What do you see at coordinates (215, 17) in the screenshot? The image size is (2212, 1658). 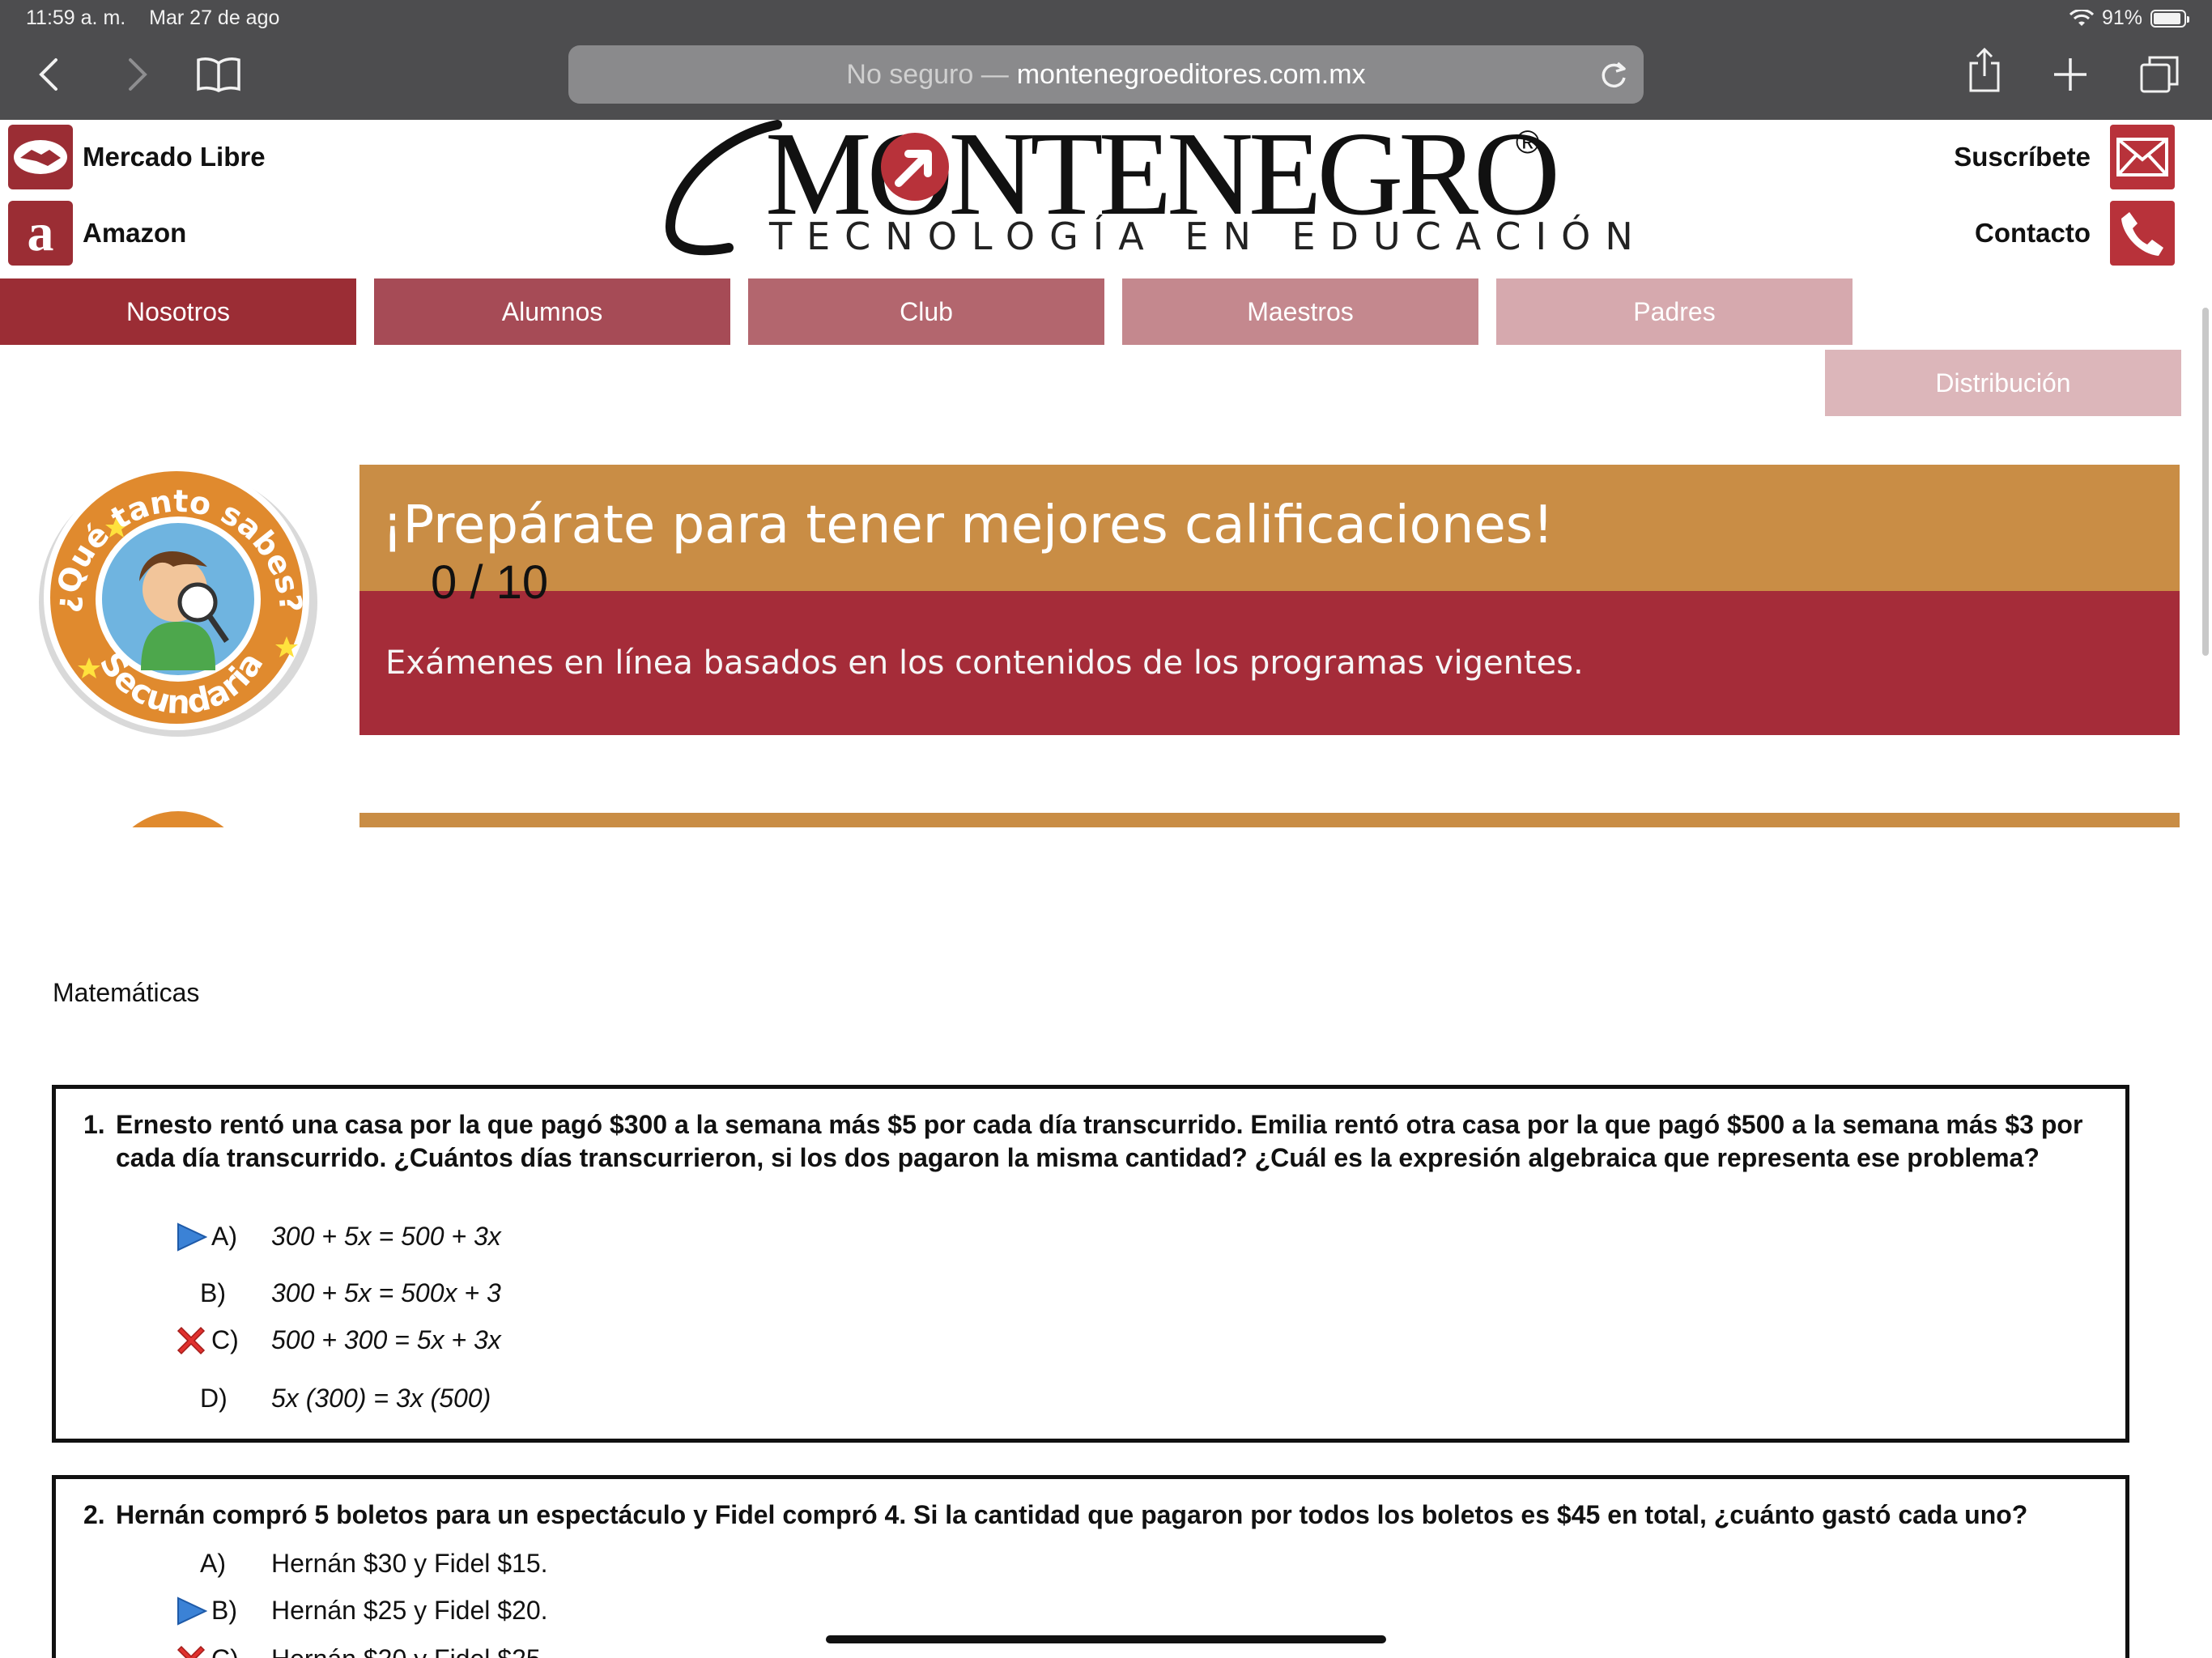 I see `status-date: Mar 27 de ago` at bounding box center [215, 17].